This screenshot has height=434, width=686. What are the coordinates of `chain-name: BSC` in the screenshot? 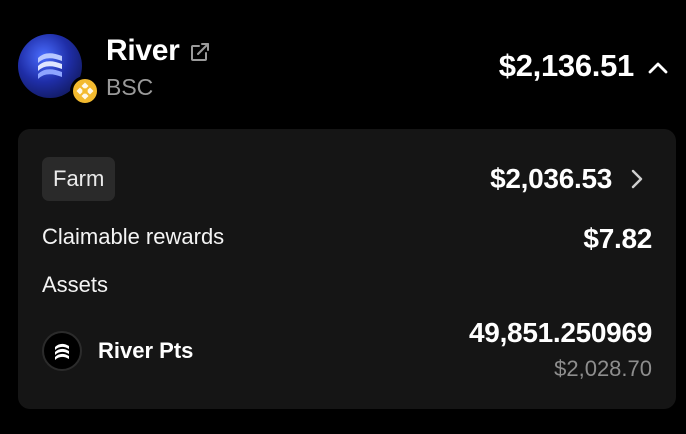 It's located at (130, 87).